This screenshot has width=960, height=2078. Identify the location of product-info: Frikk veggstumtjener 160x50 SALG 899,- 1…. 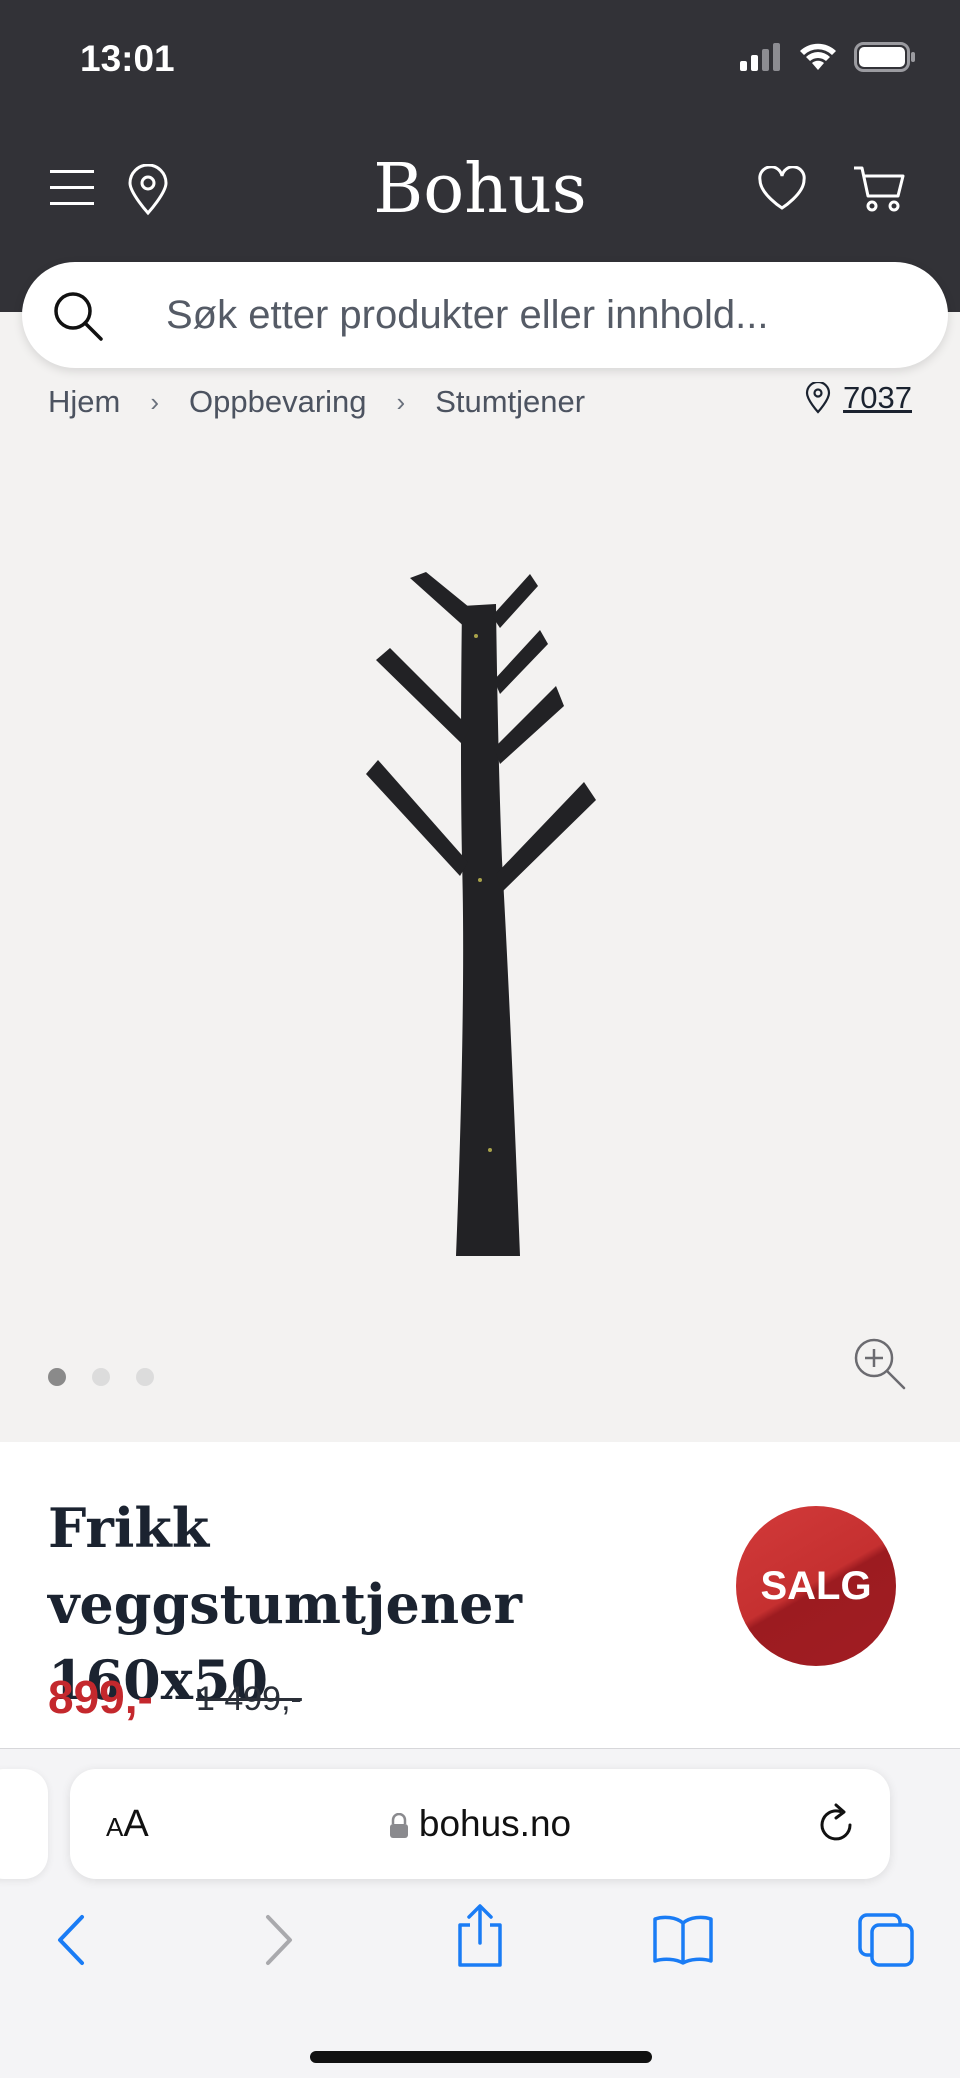
(480, 1595).